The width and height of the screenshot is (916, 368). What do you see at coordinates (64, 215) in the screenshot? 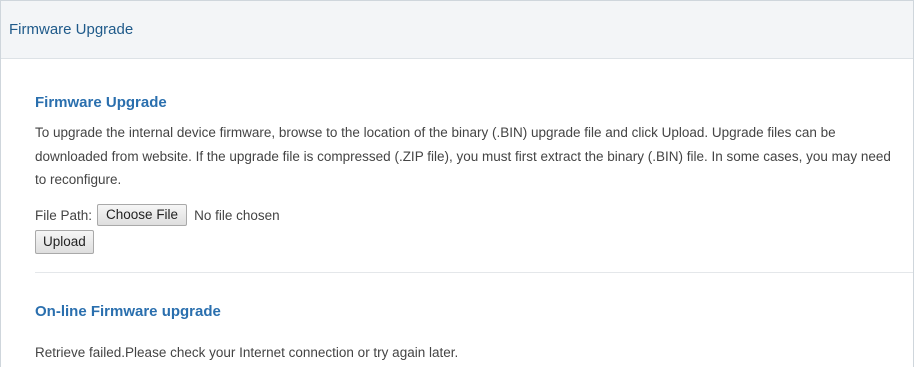
I see `file-path-label: File Path:` at bounding box center [64, 215].